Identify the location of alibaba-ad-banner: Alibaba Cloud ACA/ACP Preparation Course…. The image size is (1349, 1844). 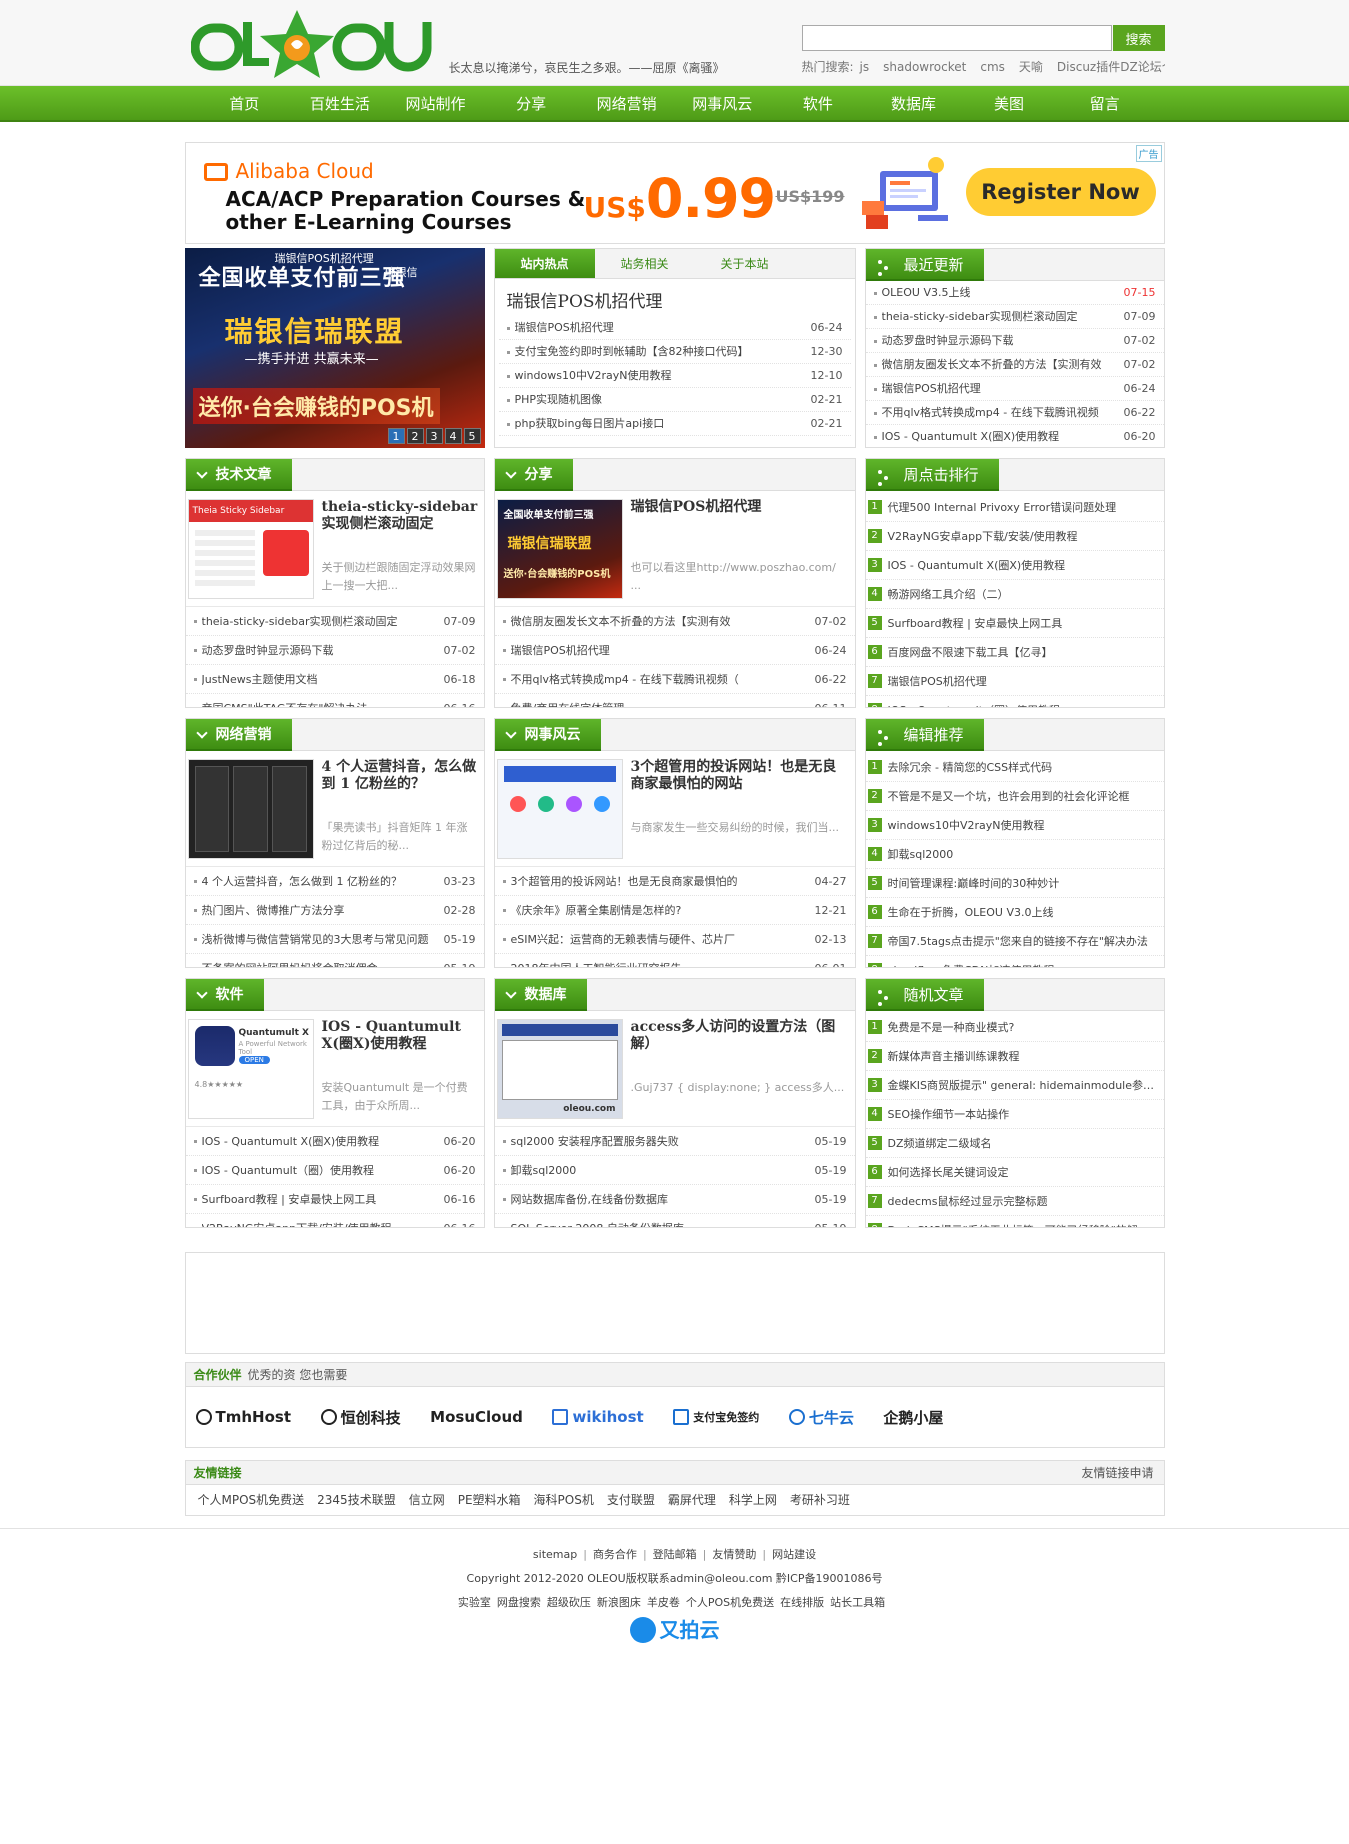
(674, 193).